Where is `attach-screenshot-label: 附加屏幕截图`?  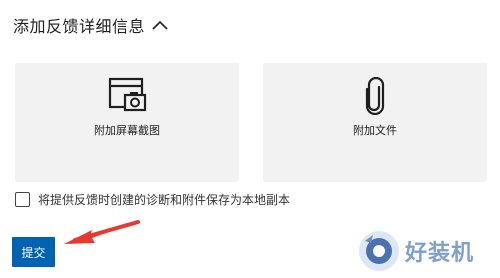 attach-screenshot-label: 附加屏幕截图 is located at coordinates (127, 130).